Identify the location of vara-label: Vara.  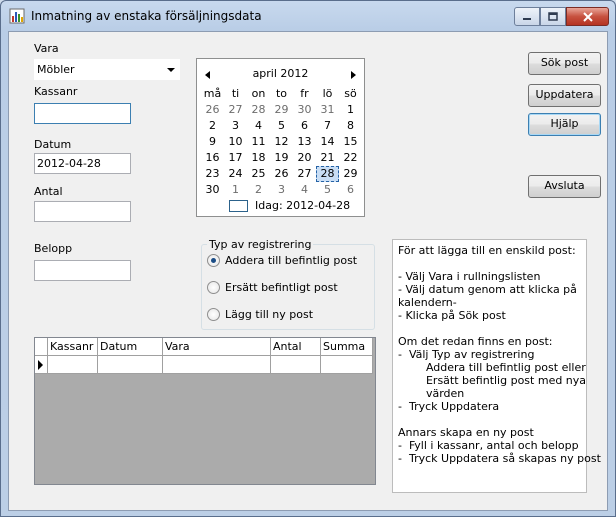
(46, 48).